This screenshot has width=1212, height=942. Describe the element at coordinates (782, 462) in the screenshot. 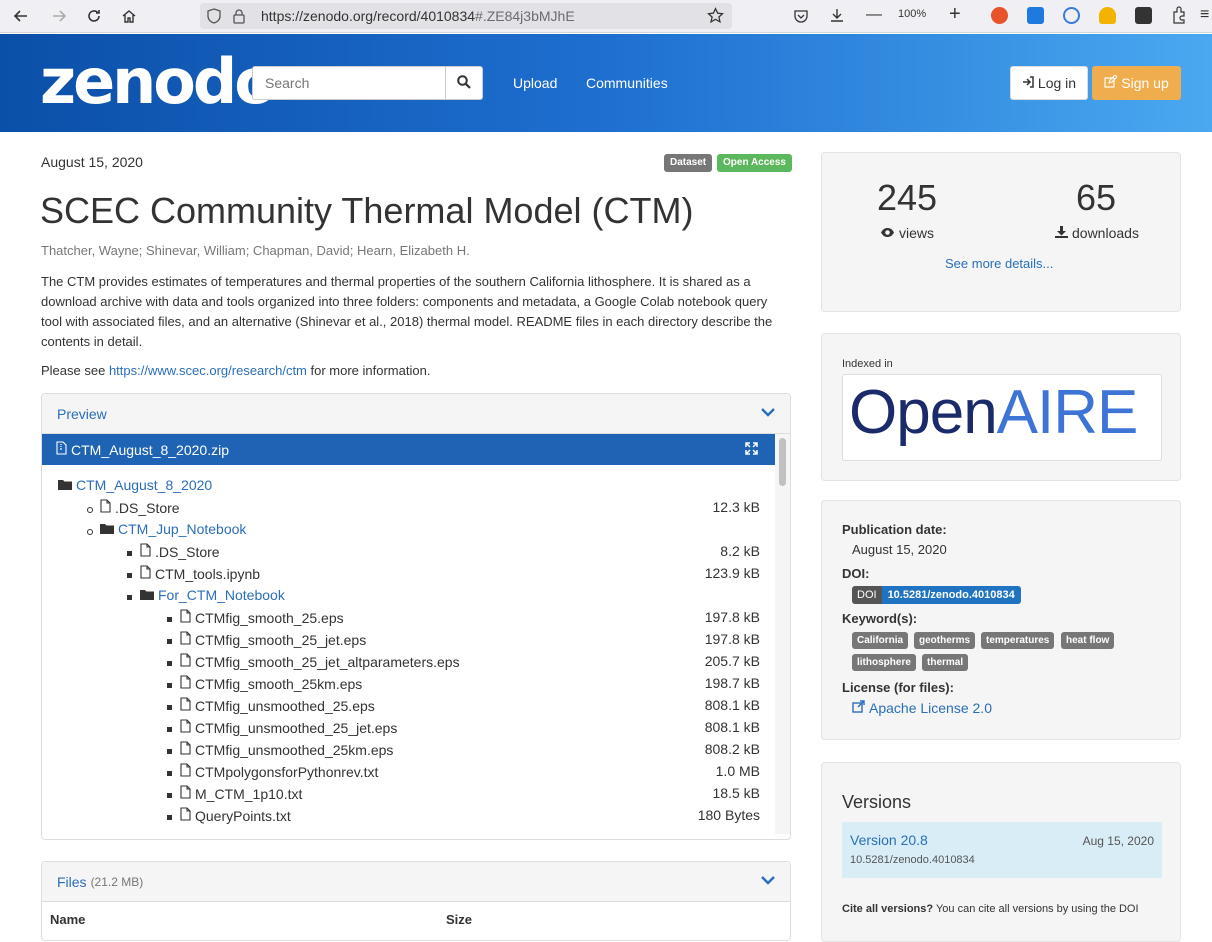

I see `scrollbar-thumb` at that location.